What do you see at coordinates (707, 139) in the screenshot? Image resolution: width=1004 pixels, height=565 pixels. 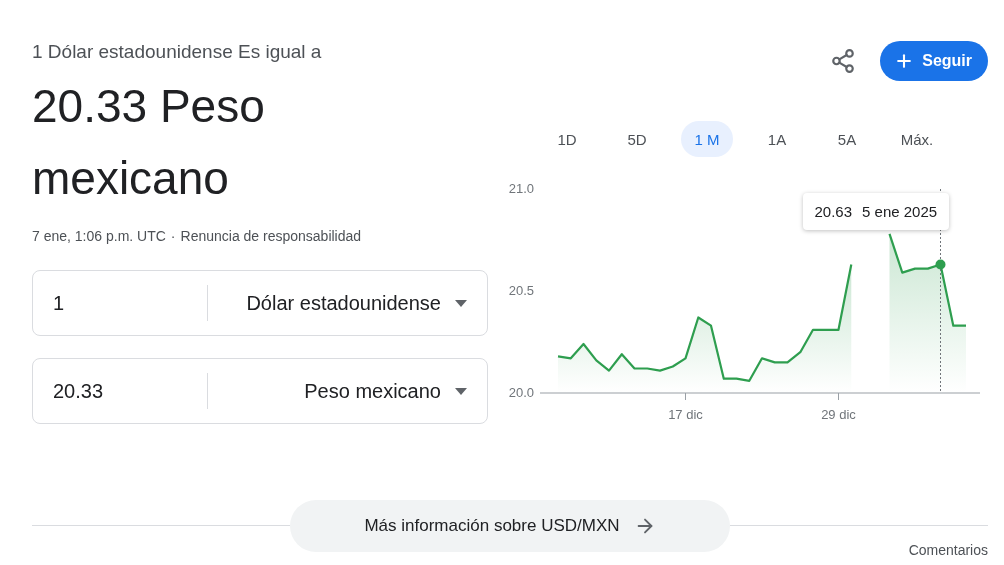 I see `range-tab: 1 M` at bounding box center [707, 139].